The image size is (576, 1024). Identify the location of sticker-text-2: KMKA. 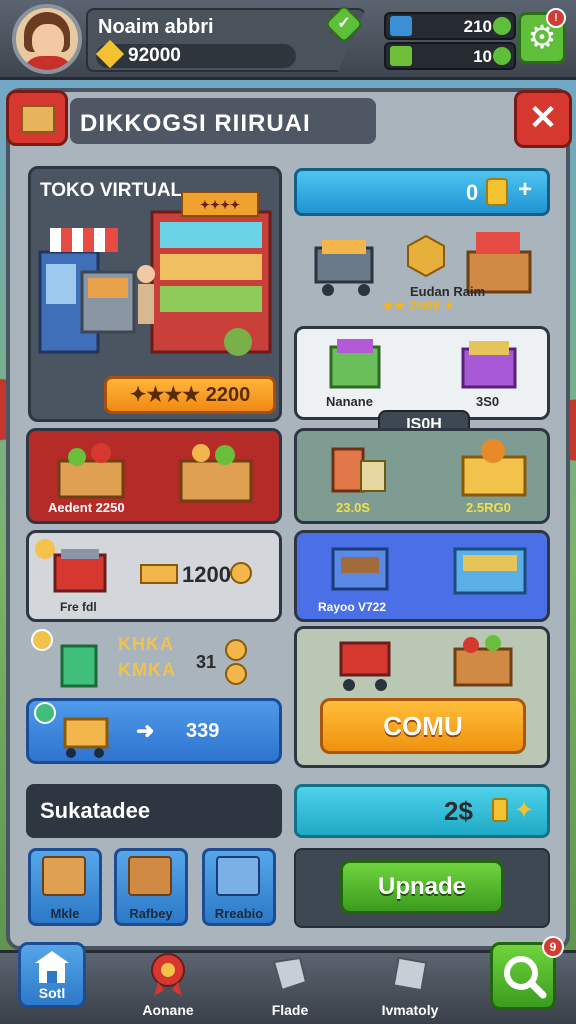
(147, 670).